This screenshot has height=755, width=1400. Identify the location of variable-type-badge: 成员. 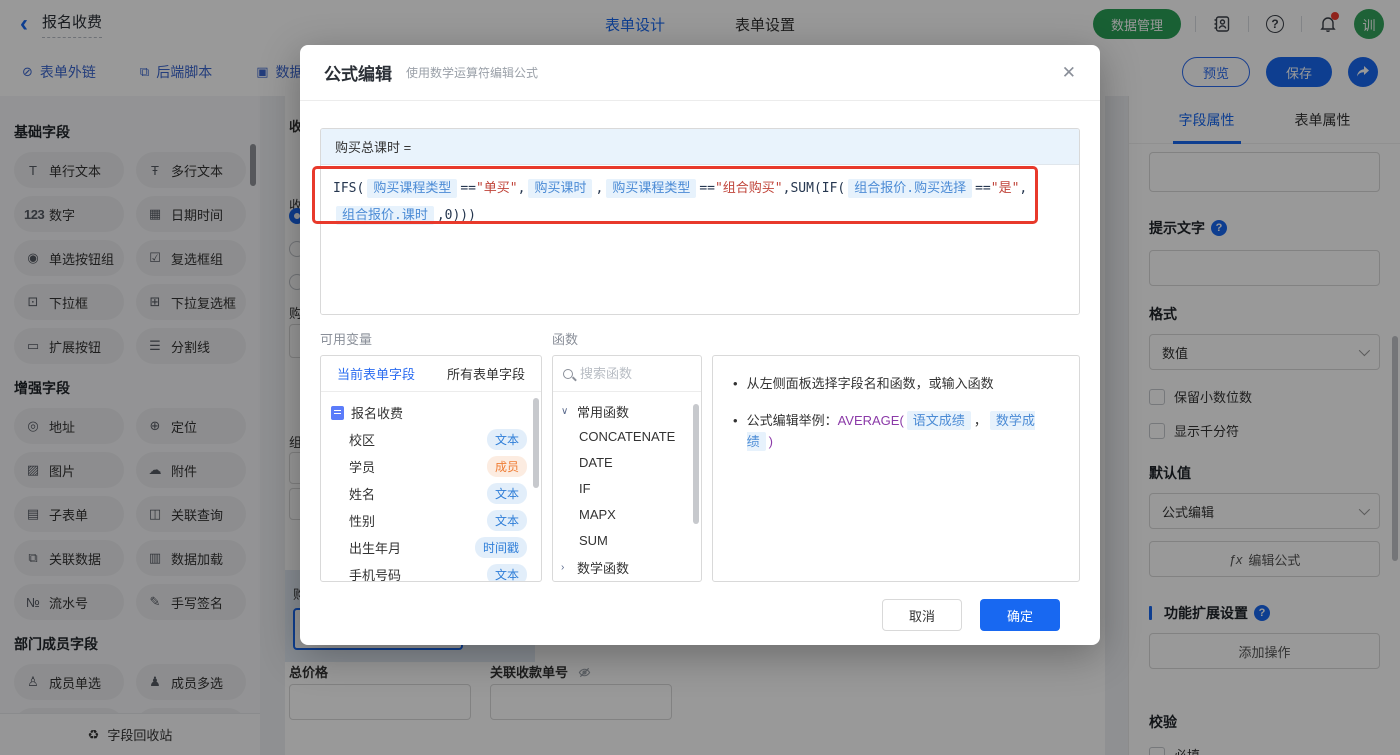
(506, 466).